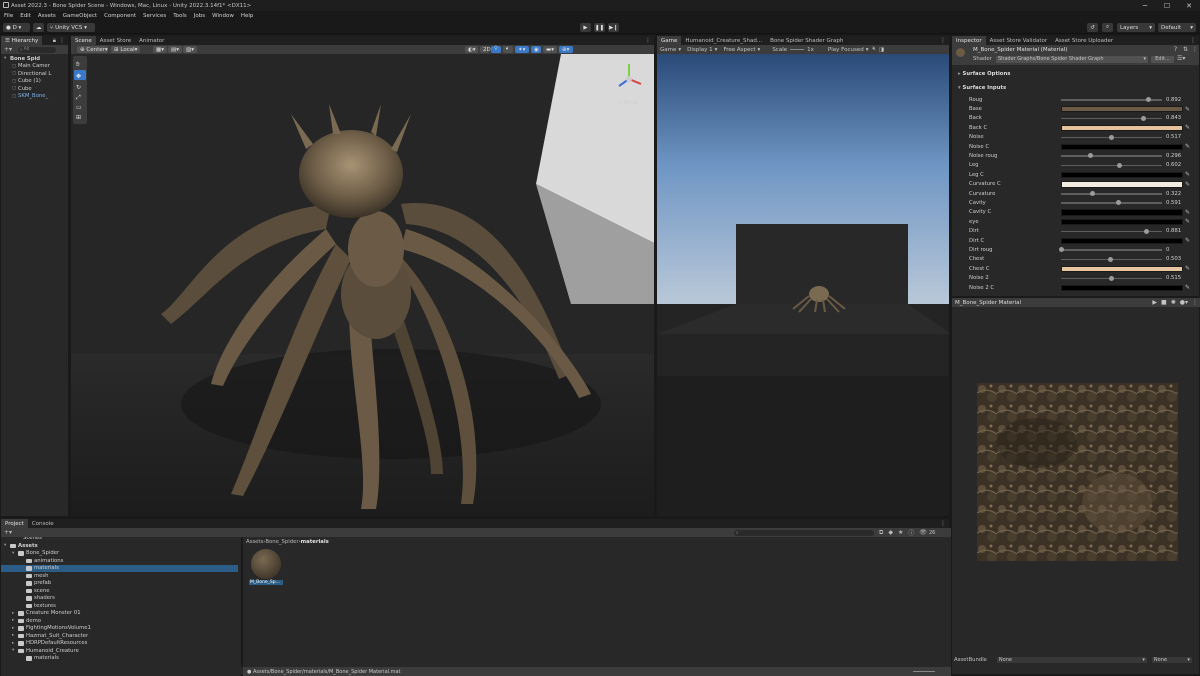  Describe the element at coordinates (247, 16) in the screenshot. I see `menu-item-help: Help` at that location.